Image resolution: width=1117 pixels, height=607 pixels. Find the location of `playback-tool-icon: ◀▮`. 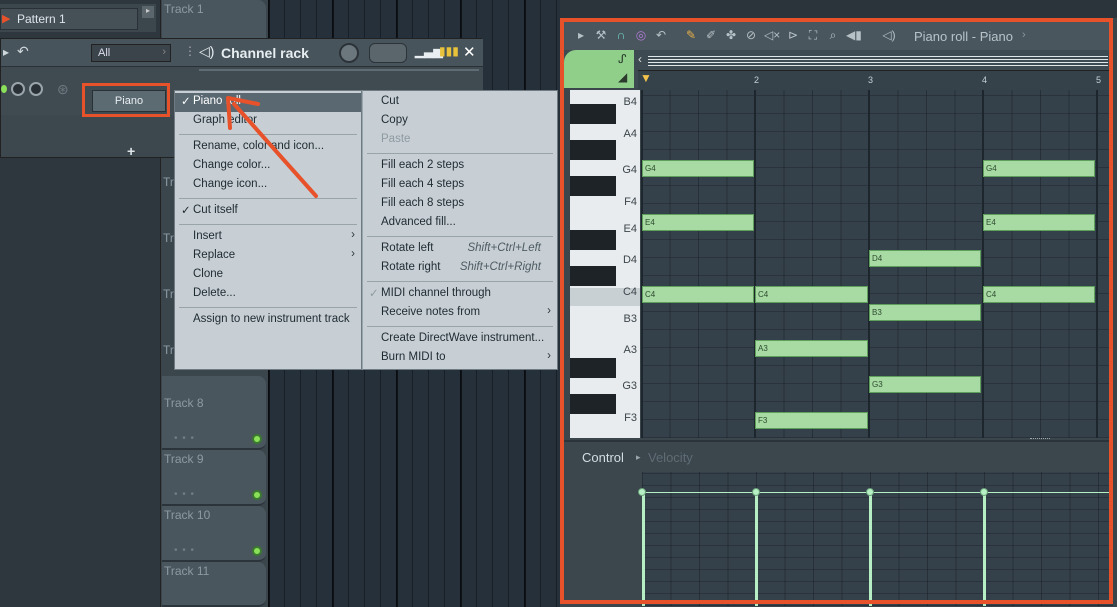

playback-tool-icon: ◀▮ is located at coordinates (854, 35).